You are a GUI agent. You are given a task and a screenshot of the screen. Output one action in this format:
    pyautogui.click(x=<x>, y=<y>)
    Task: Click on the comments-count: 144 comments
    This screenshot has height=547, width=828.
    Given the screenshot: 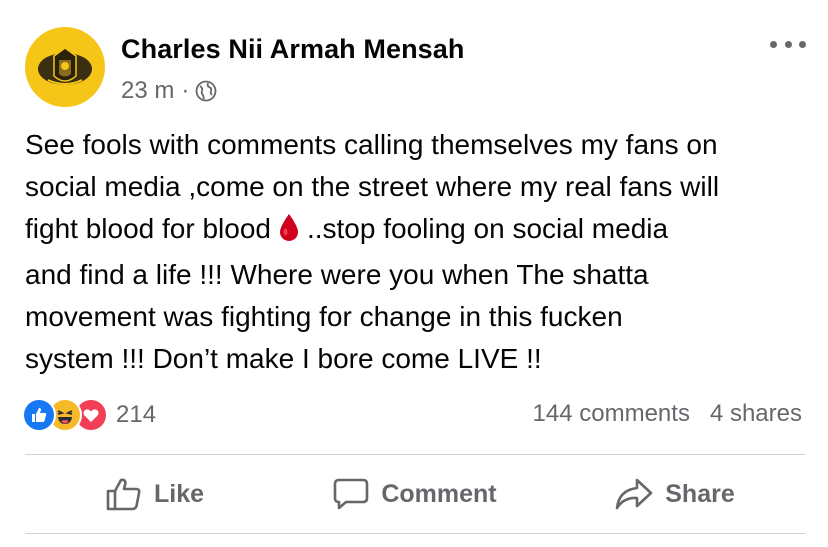 What is the action you would take?
    pyautogui.click(x=611, y=414)
    